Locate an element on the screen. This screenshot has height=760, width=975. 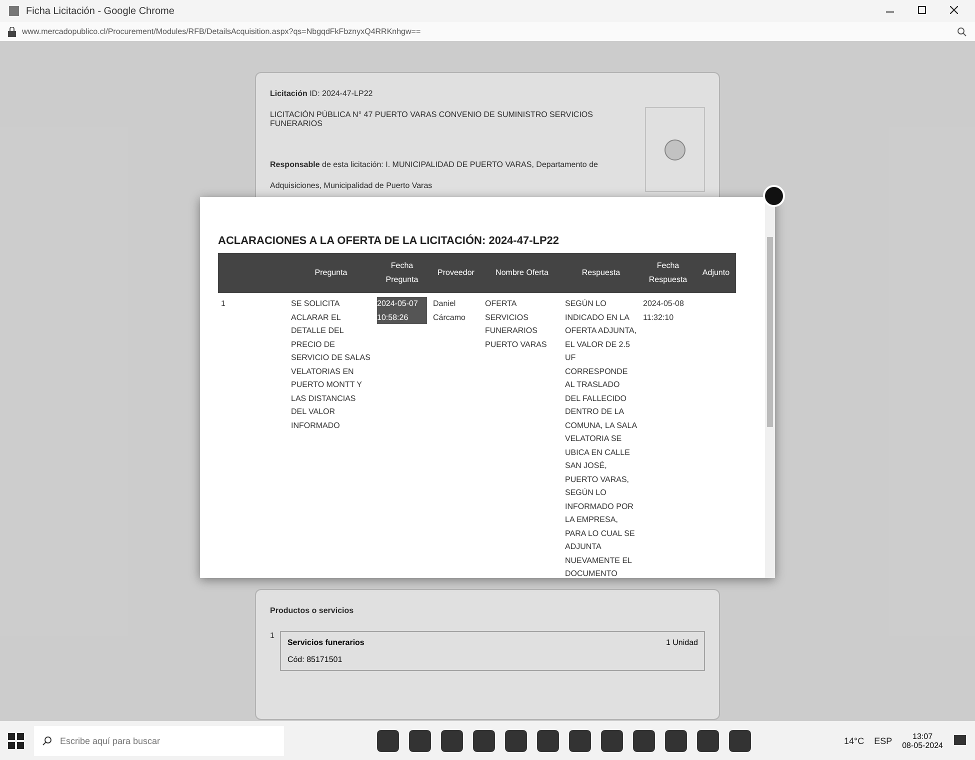
column-header: Nombre Oferta is located at coordinates (522, 273).